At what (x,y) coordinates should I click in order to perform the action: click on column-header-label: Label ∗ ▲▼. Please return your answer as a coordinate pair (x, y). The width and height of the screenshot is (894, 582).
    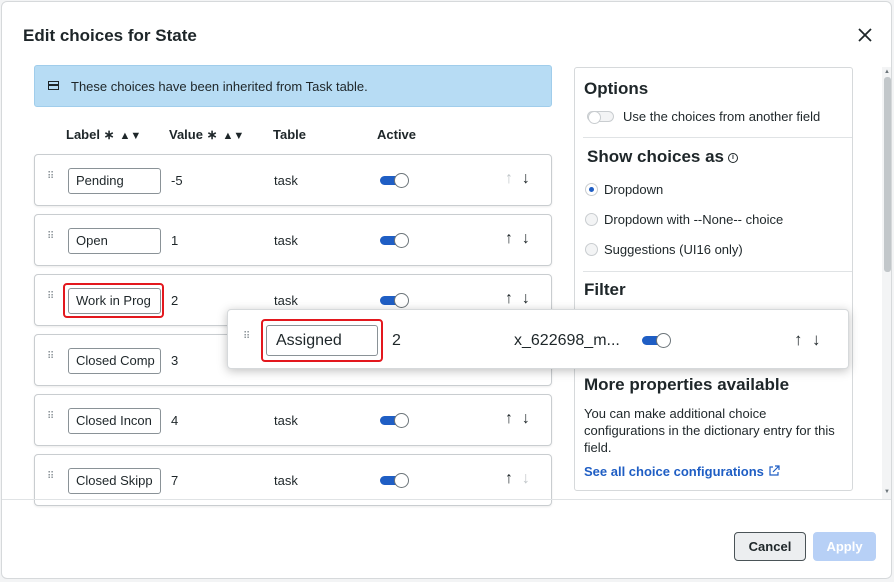
    Looking at the image, I should click on (103, 135).